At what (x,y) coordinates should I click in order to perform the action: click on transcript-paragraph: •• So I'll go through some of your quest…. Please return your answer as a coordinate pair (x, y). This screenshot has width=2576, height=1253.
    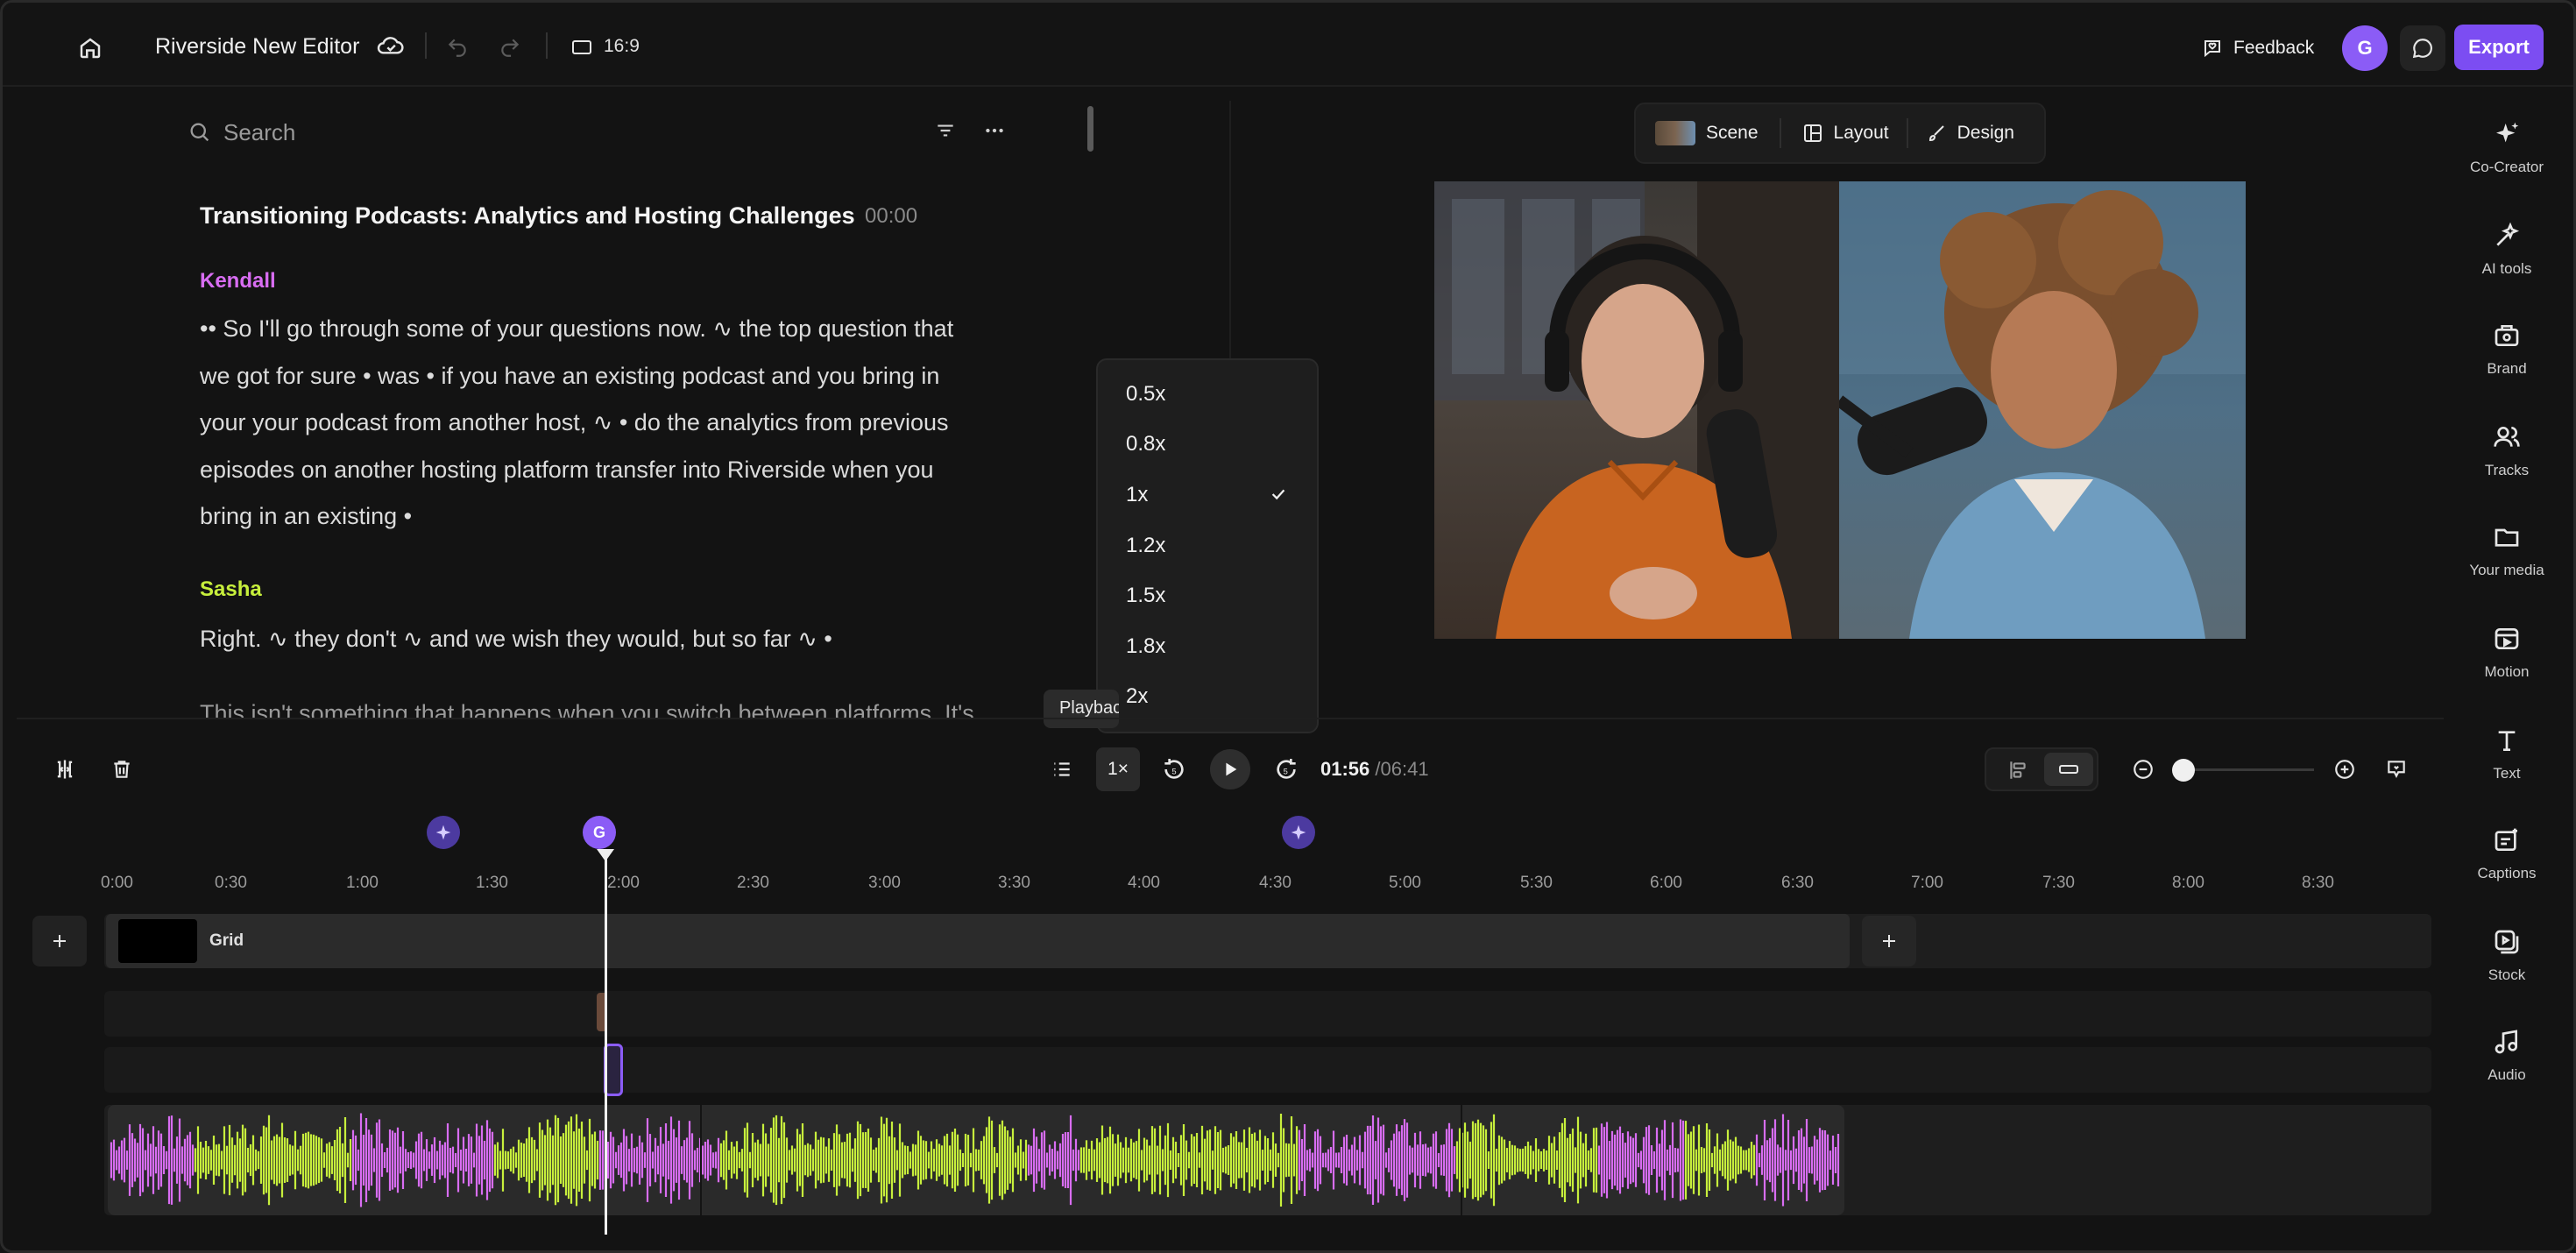
    Looking at the image, I should click on (594, 423).